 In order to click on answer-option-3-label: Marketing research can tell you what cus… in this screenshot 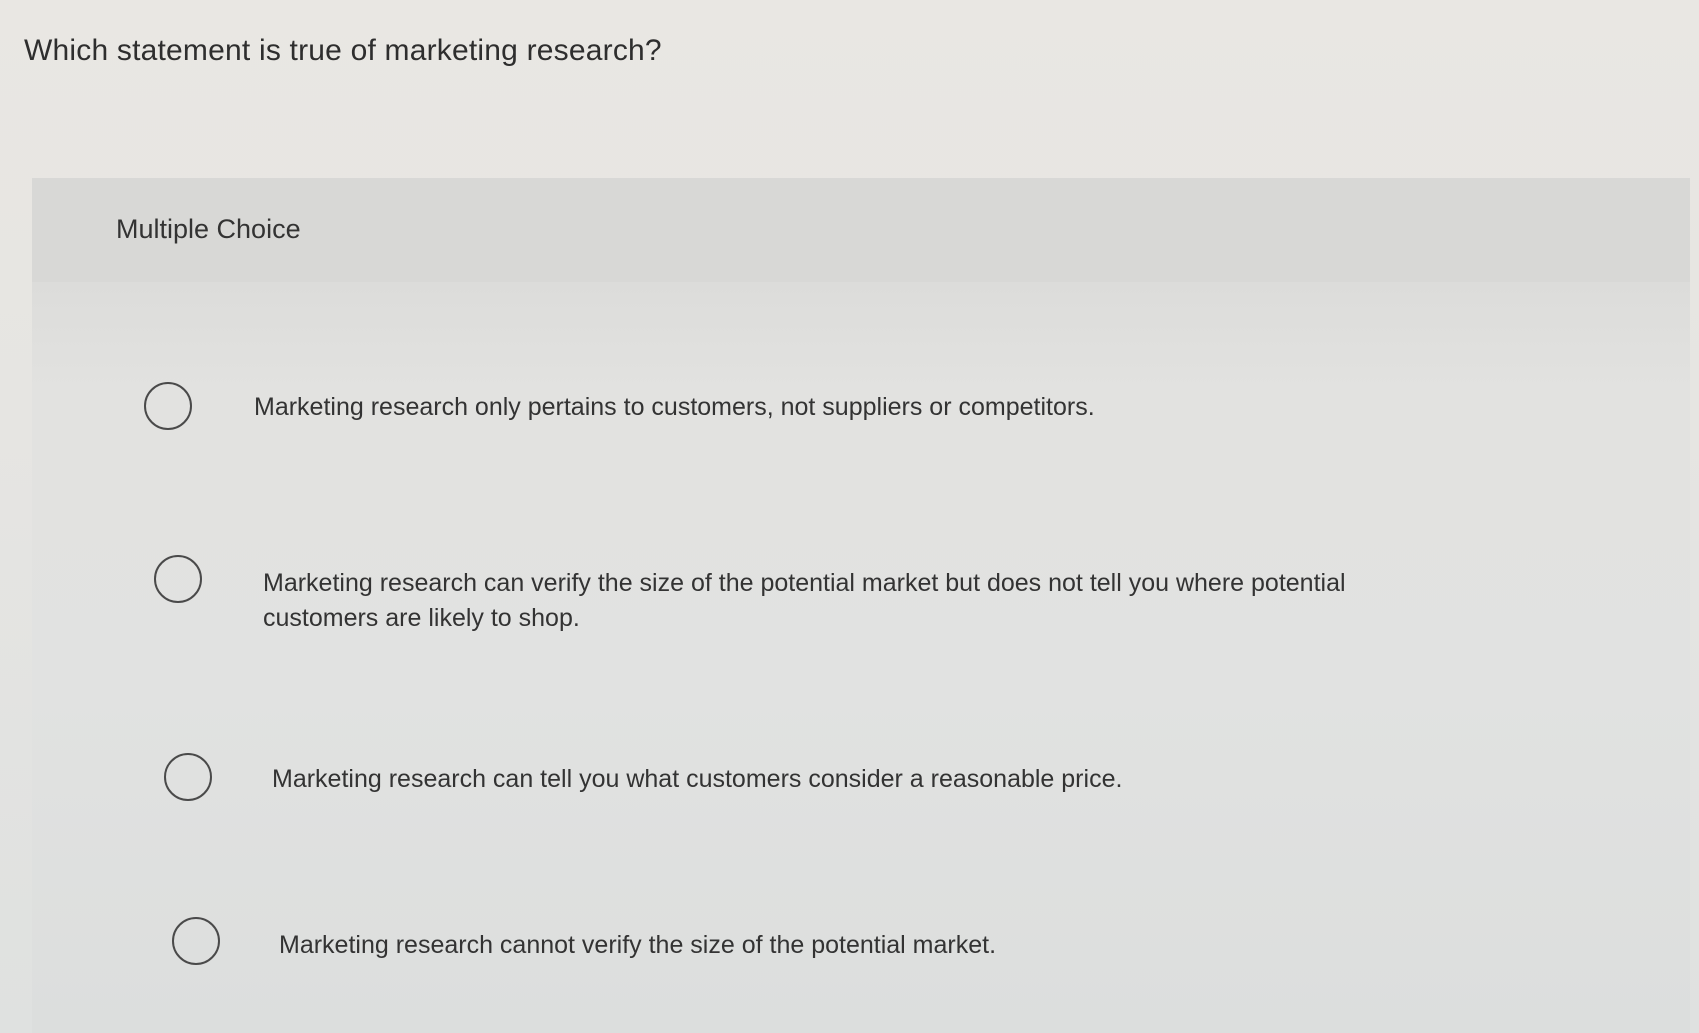, I will do `click(697, 779)`.